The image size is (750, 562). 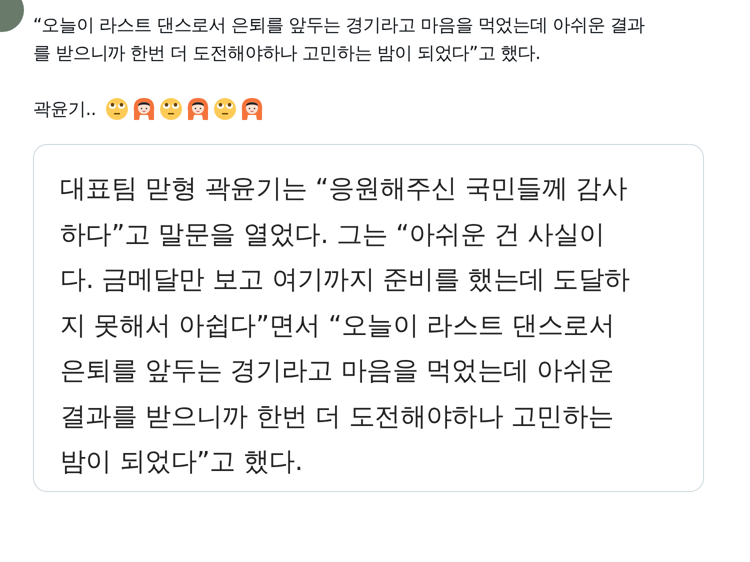 What do you see at coordinates (338, 326) in the screenshot?
I see `quoted-text-line: 지 못해서 아쉽다”면서 “오늘이 라스트 댄스로서` at bounding box center [338, 326].